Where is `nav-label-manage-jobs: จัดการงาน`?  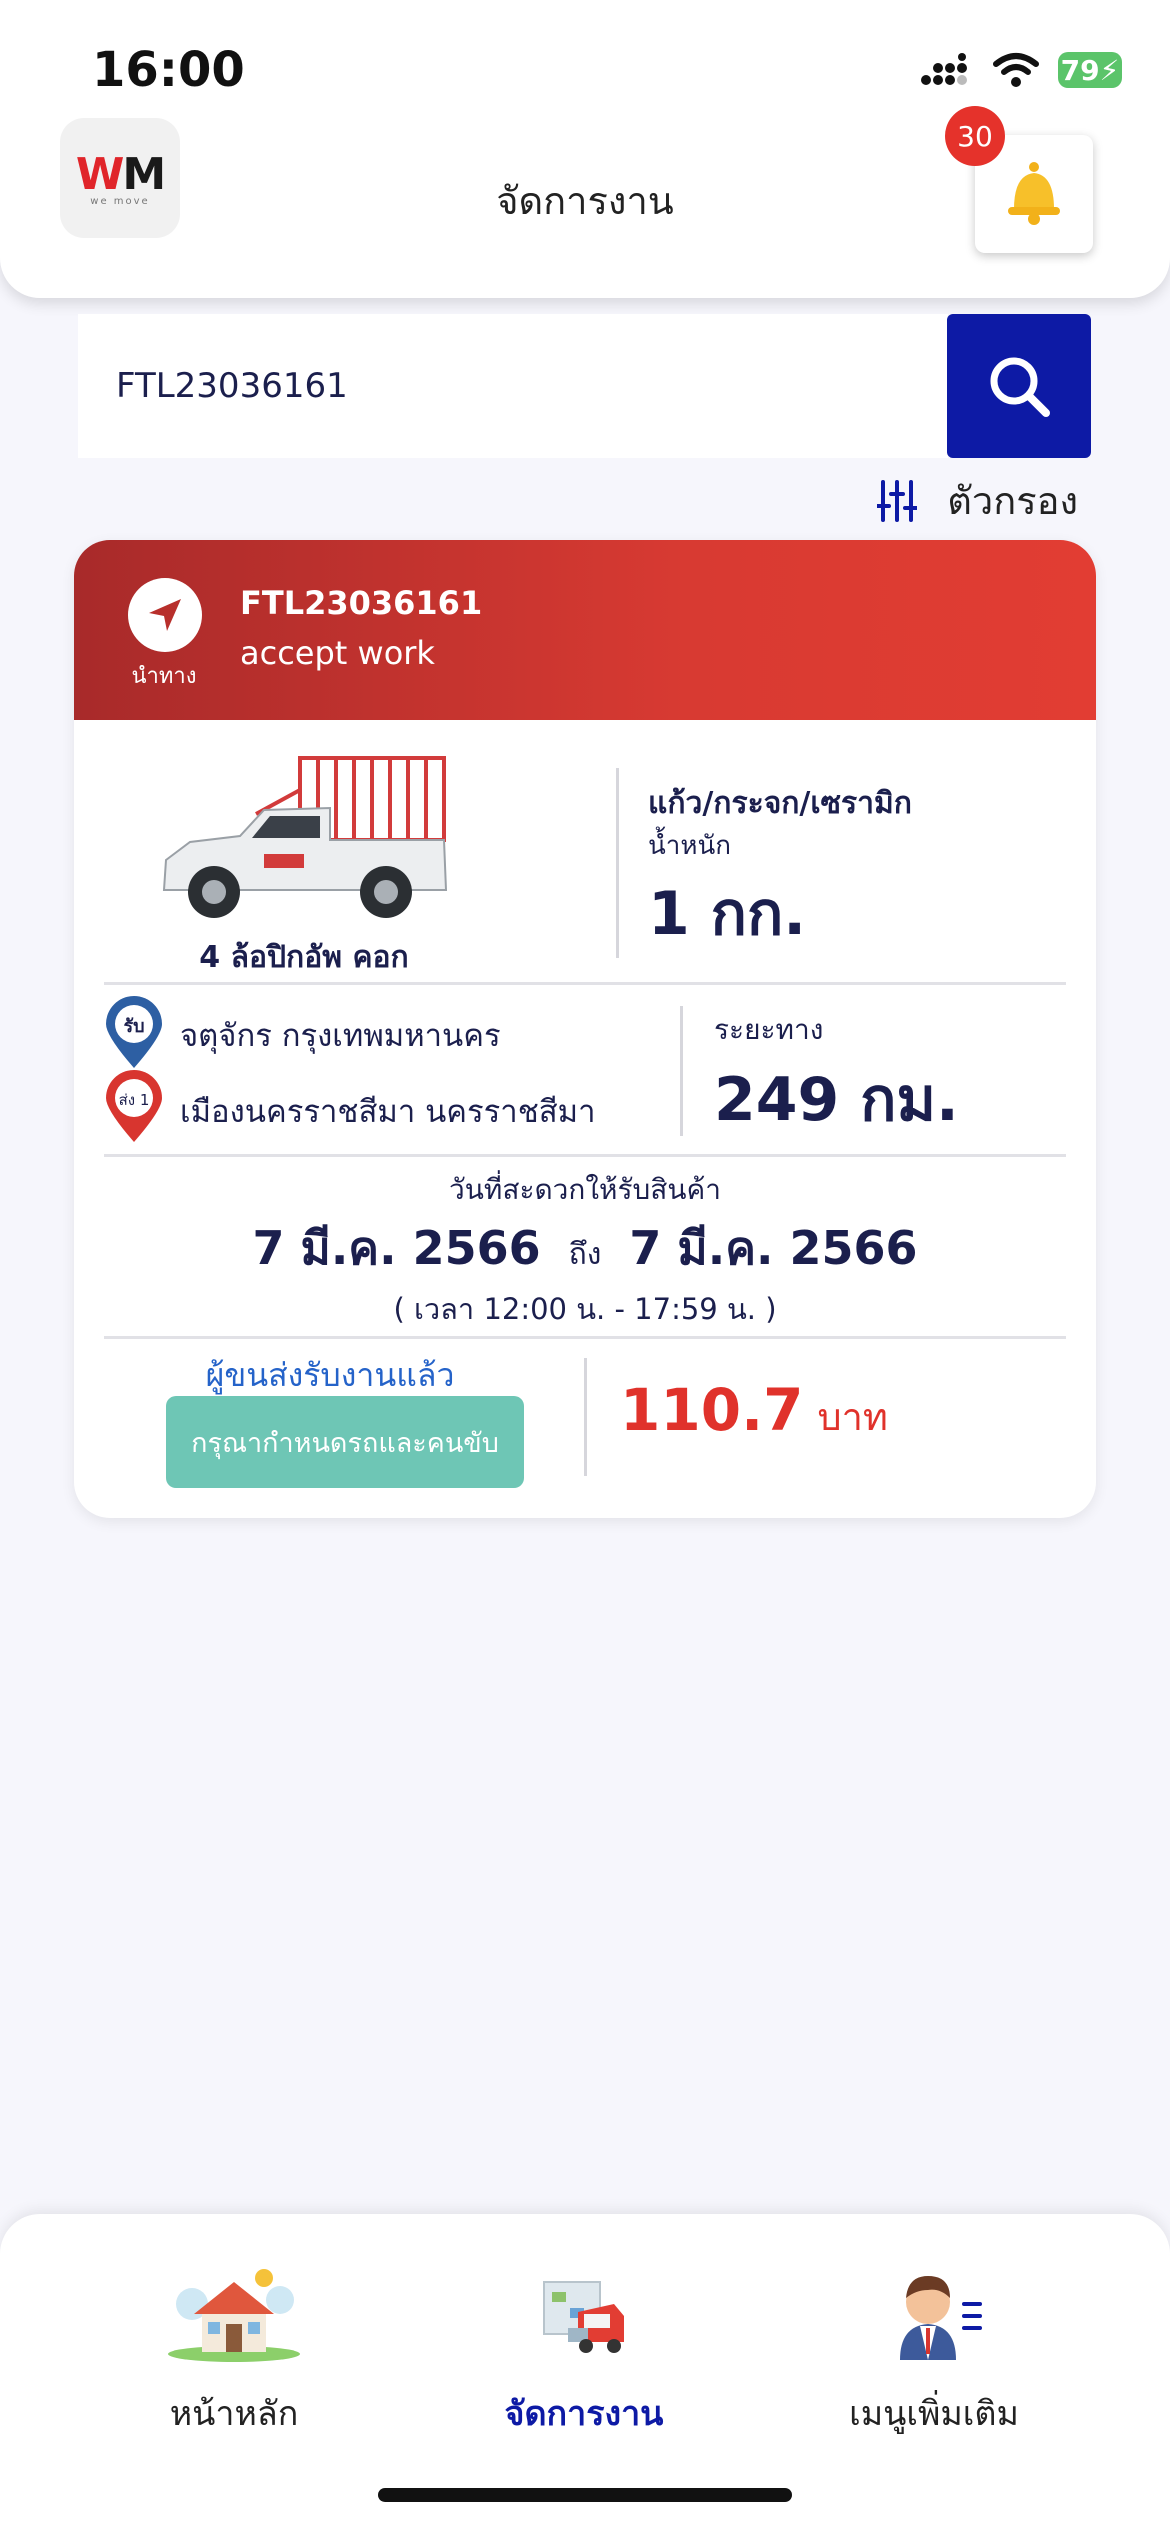
nav-label-manage-jobs: จัดการงาน is located at coordinates (584, 2414).